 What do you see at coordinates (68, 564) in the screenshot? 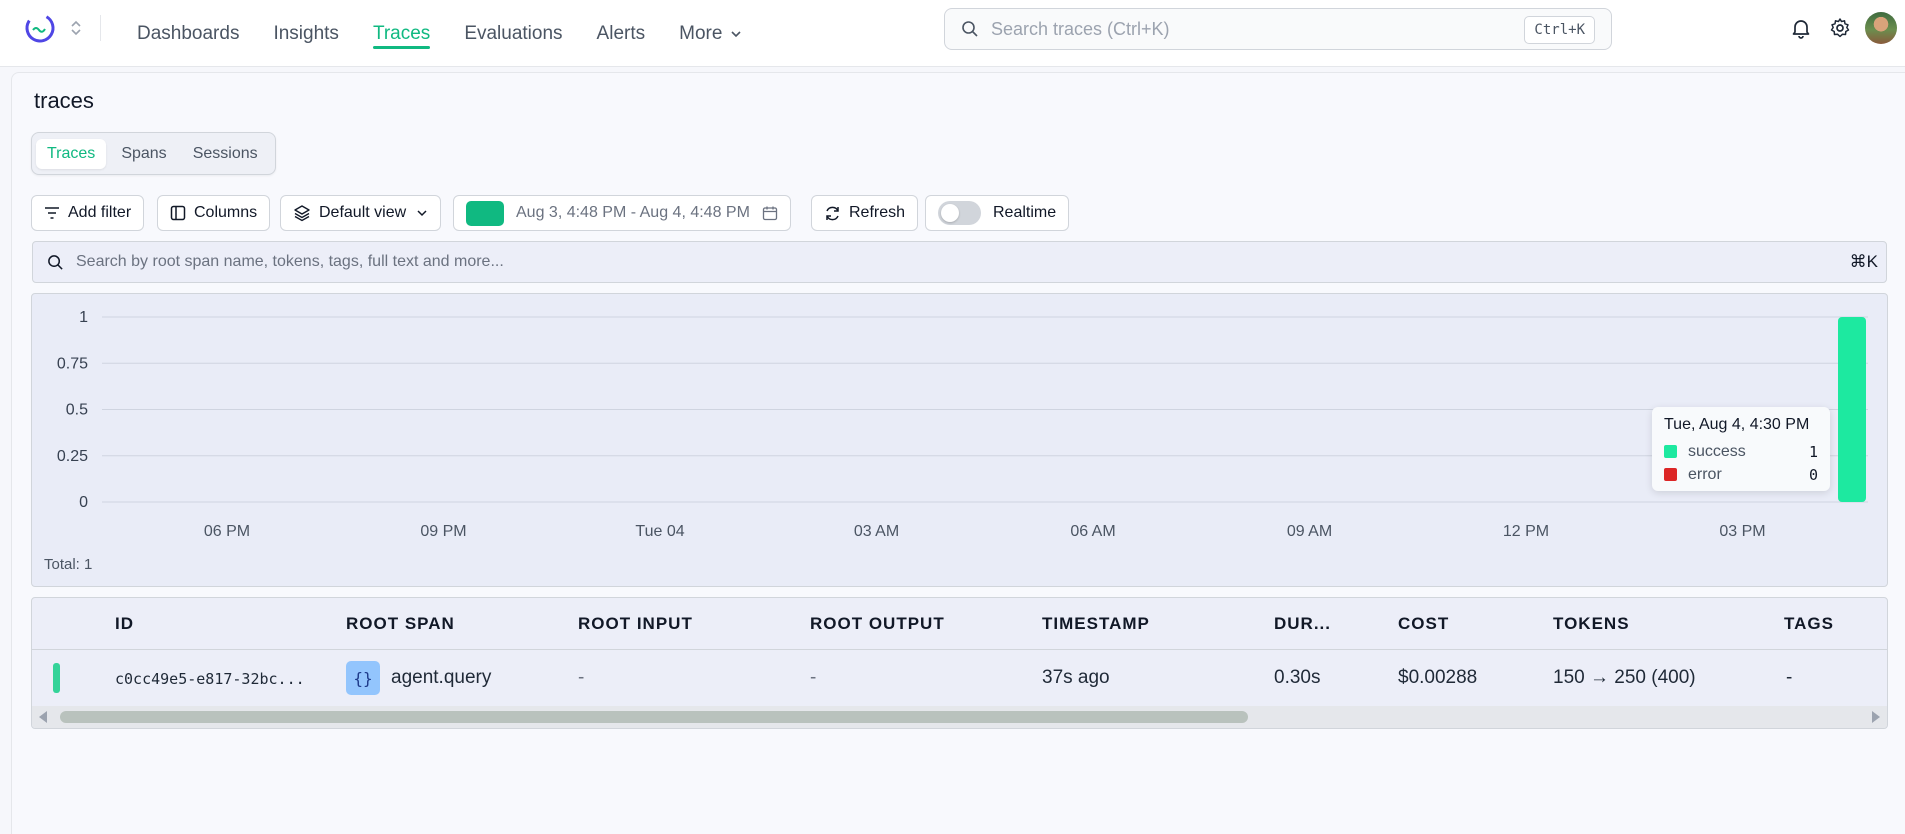
I see `chart-total: Total: 1` at bounding box center [68, 564].